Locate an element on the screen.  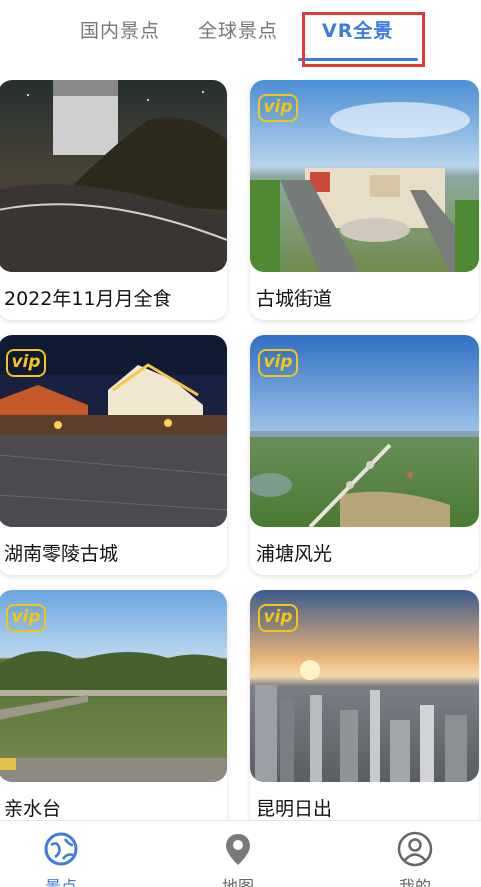
card-waterside-terrace: vip 亲水台 is located at coordinates (113, 705).